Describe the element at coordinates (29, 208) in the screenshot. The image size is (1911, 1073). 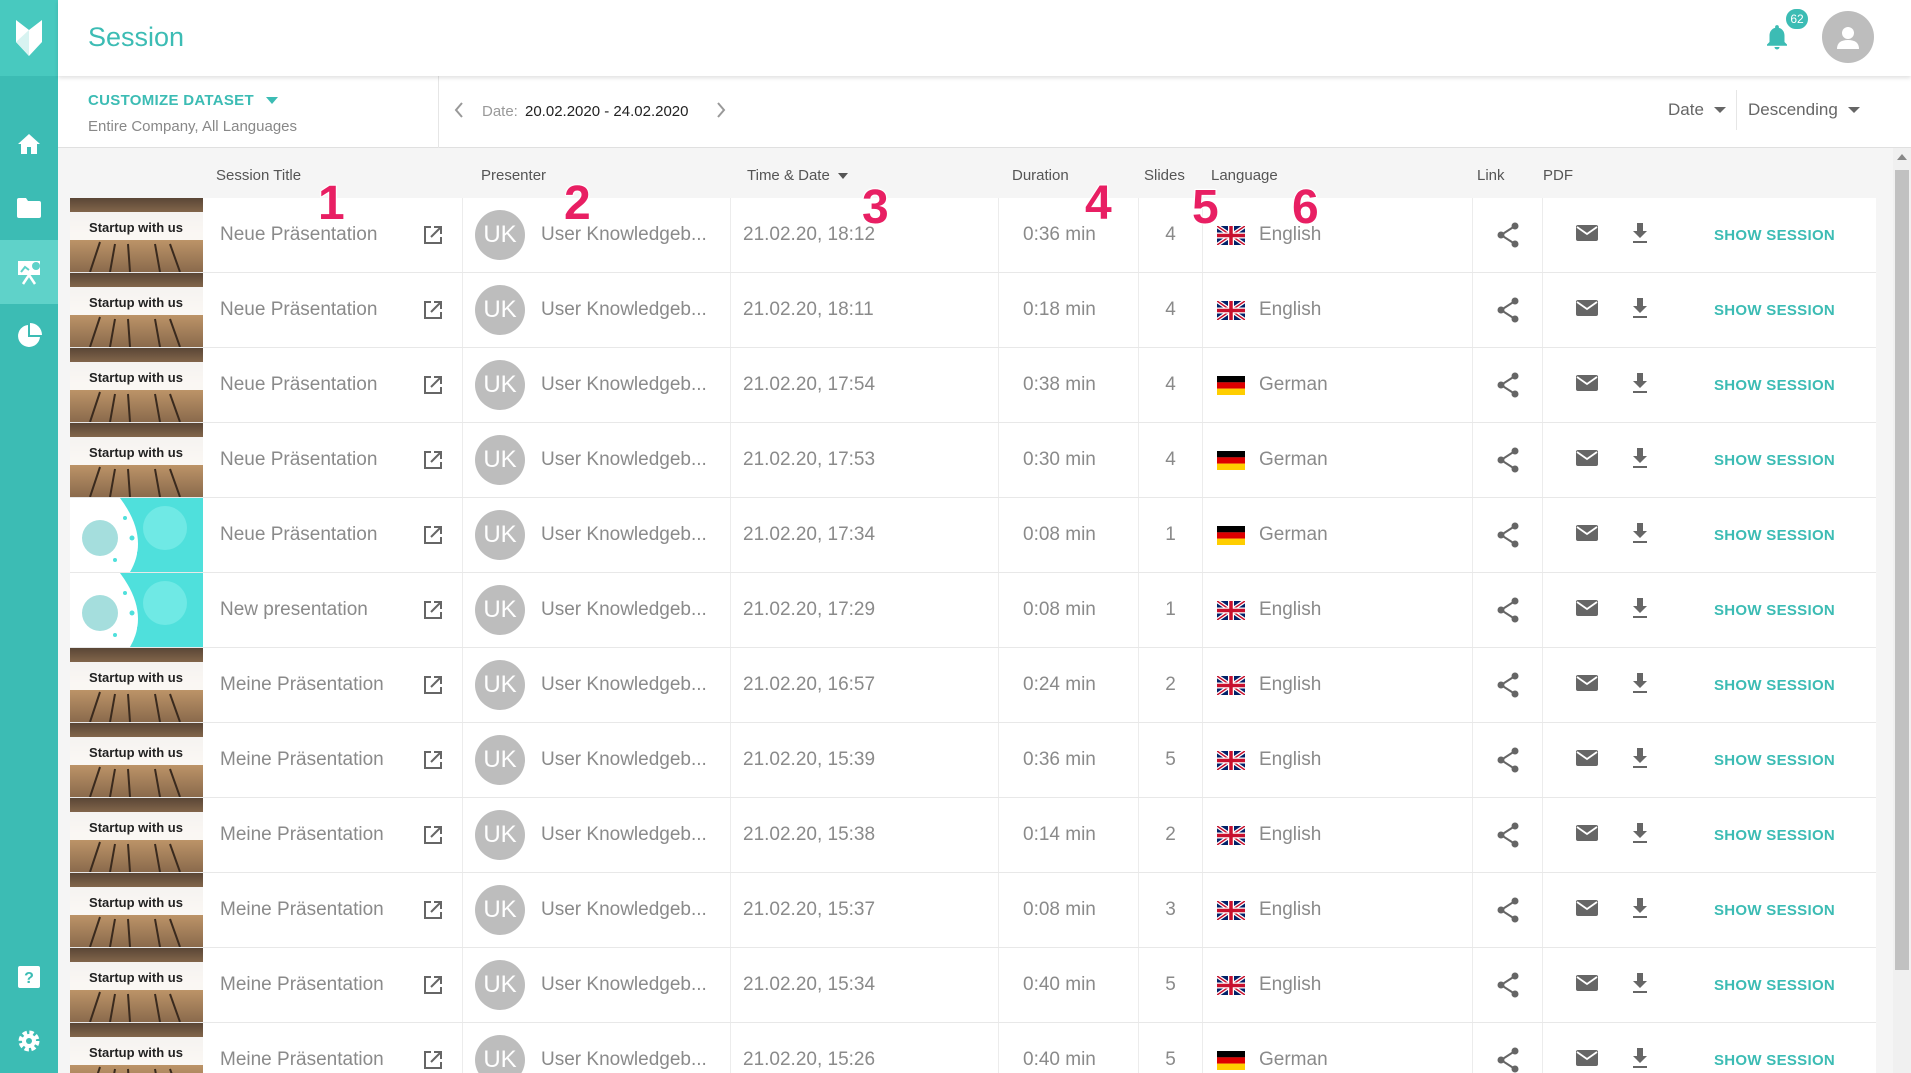
I see `sidebar-item-files` at that location.